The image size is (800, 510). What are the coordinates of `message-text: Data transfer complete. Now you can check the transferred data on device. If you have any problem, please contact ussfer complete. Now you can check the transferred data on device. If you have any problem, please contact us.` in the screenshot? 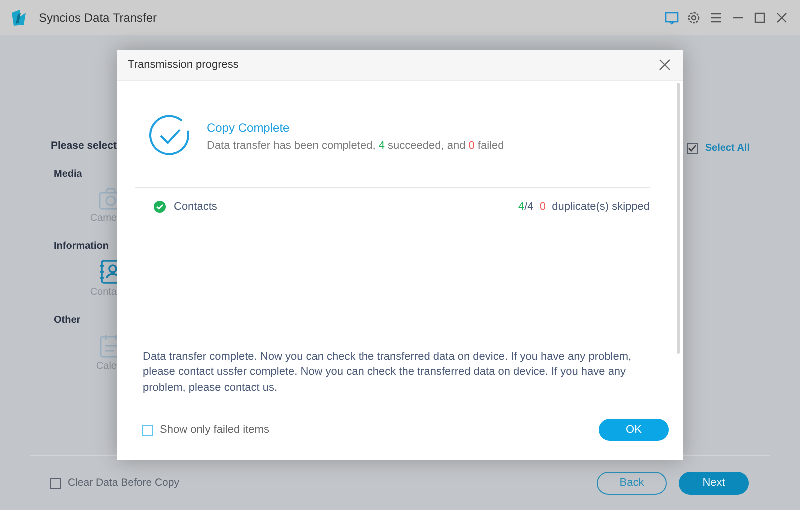 It's located at (388, 373).